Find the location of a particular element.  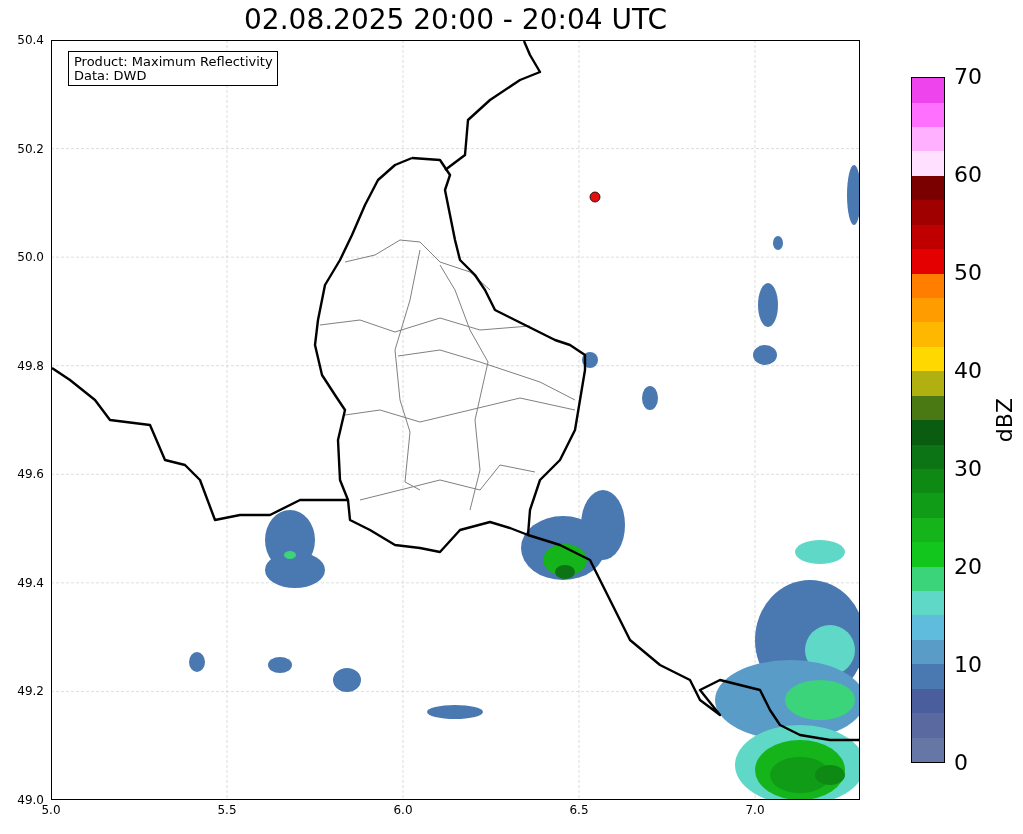

colorbar-tick-label: 60 is located at coordinates (967, 175).